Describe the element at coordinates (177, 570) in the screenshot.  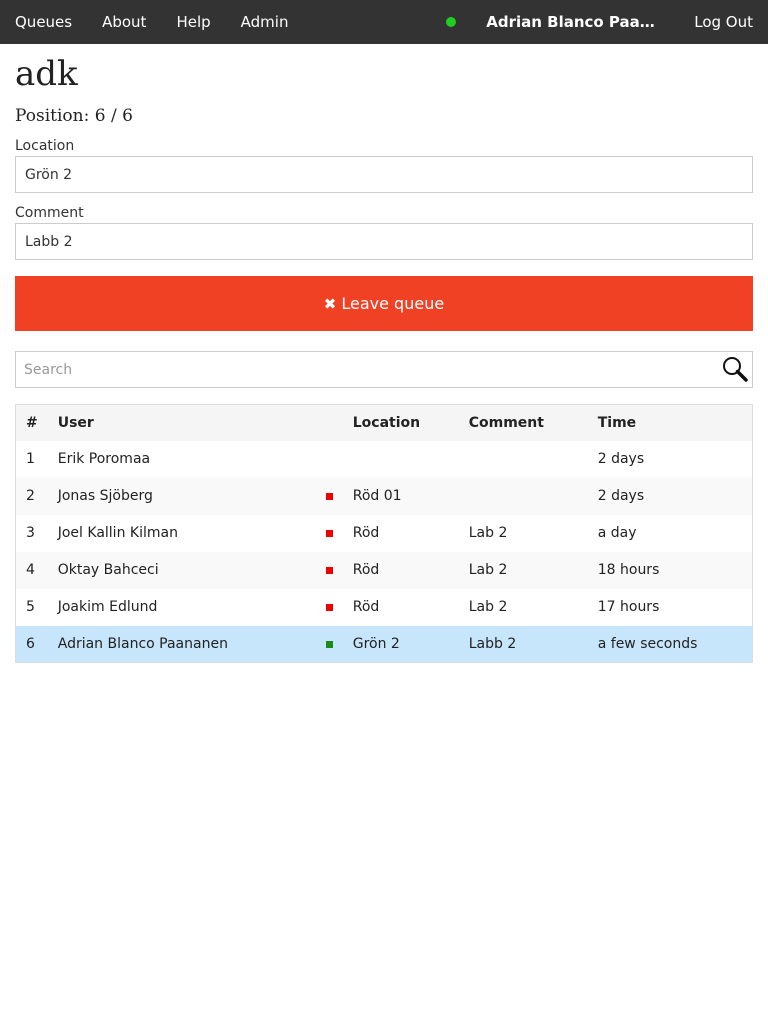
I see `row-user: Oktay Bahceci` at that location.